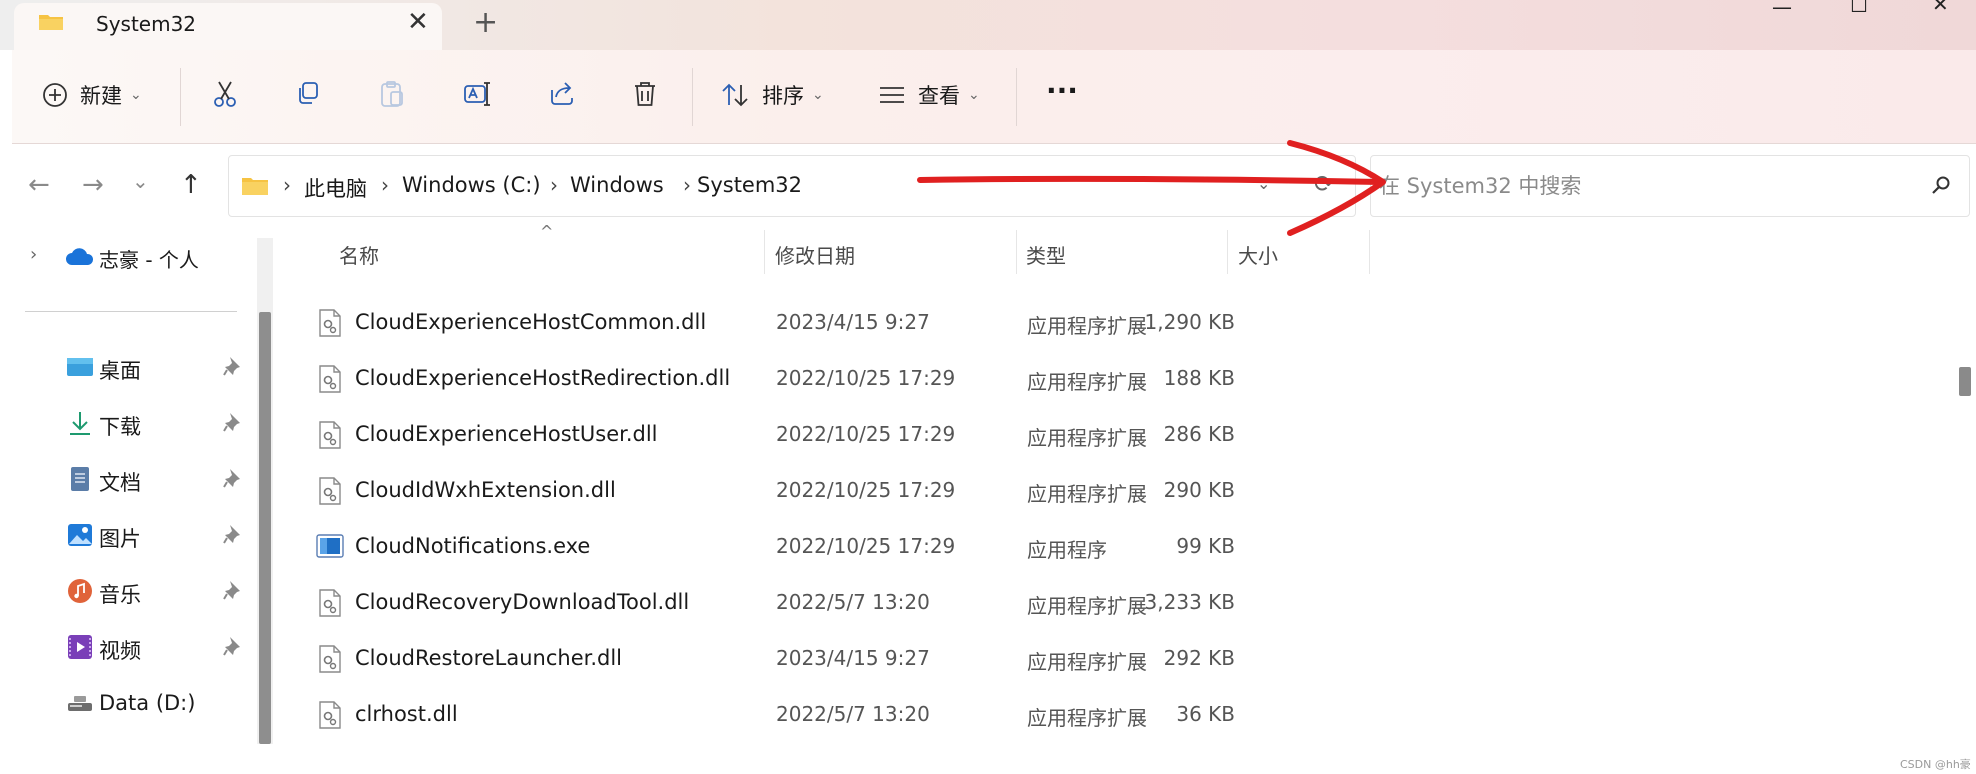 Image resolution: width=1976 pixels, height=774 pixels. What do you see at coordinates (101, 96) in the screenshot?
I see `new-label: 新建` at bounding box center [101, 96].